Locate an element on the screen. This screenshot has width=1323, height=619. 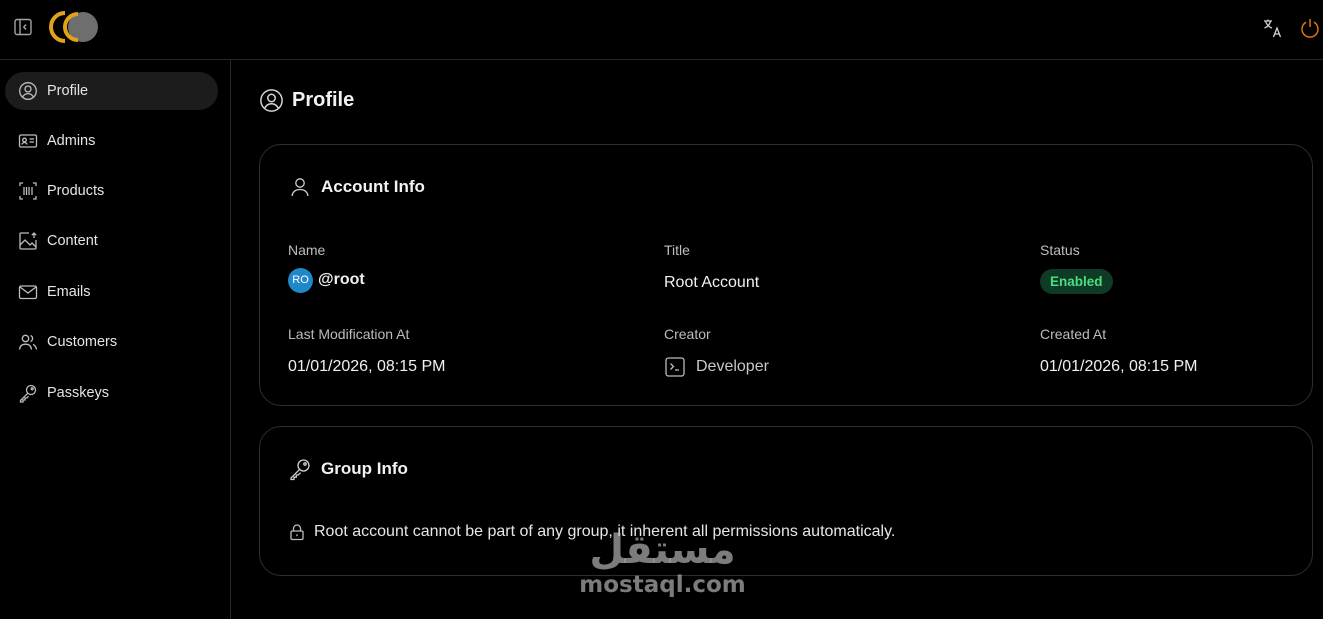
top-bar is located at coordinates (661, 30).